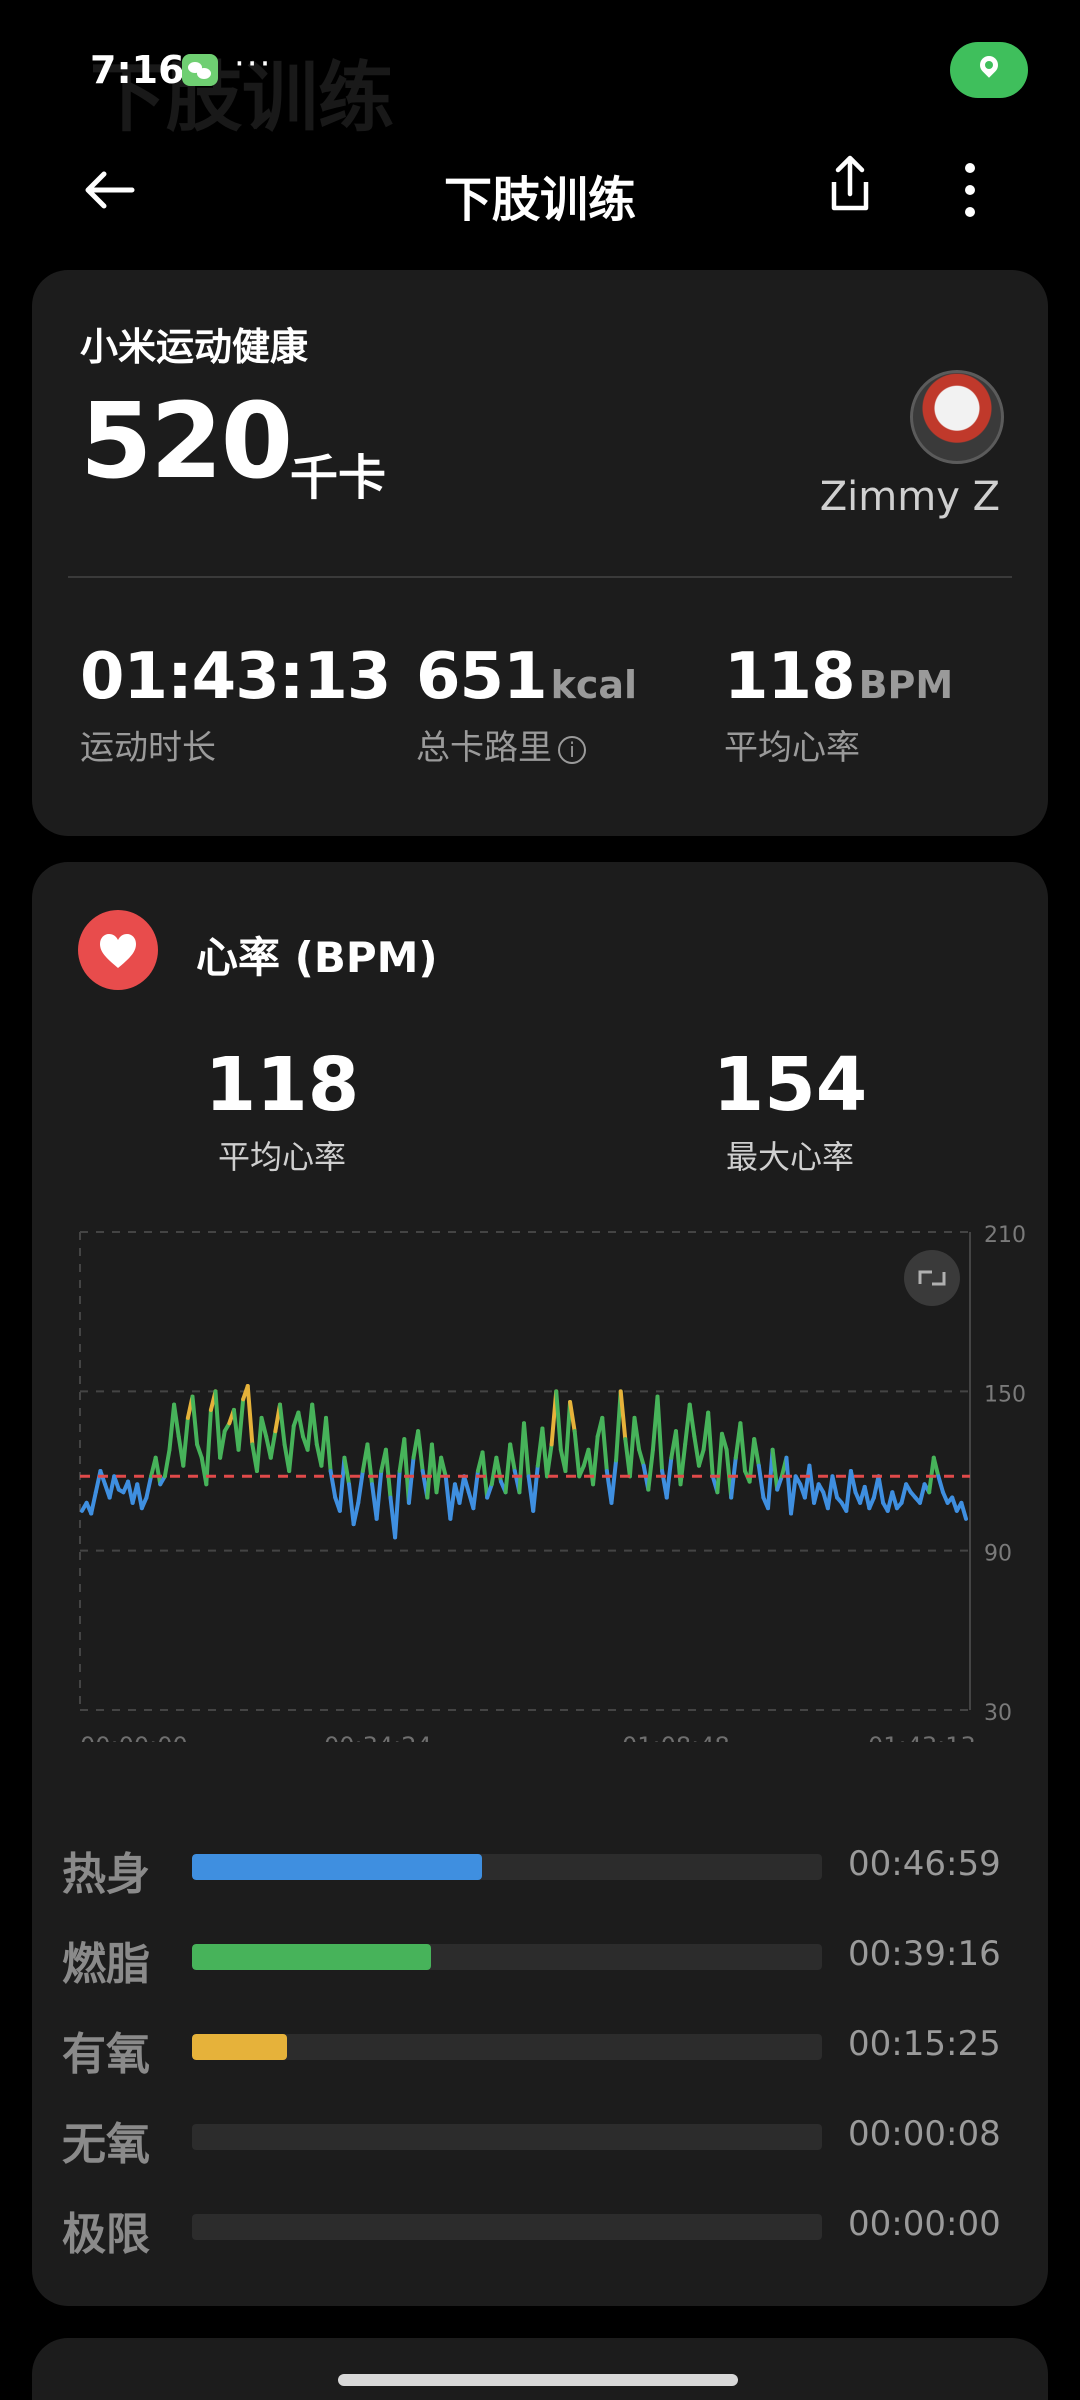 The height and width of the screenshot is (2400, 1080). I want to click on more-notifications-icon: ···, so click(253, 64).